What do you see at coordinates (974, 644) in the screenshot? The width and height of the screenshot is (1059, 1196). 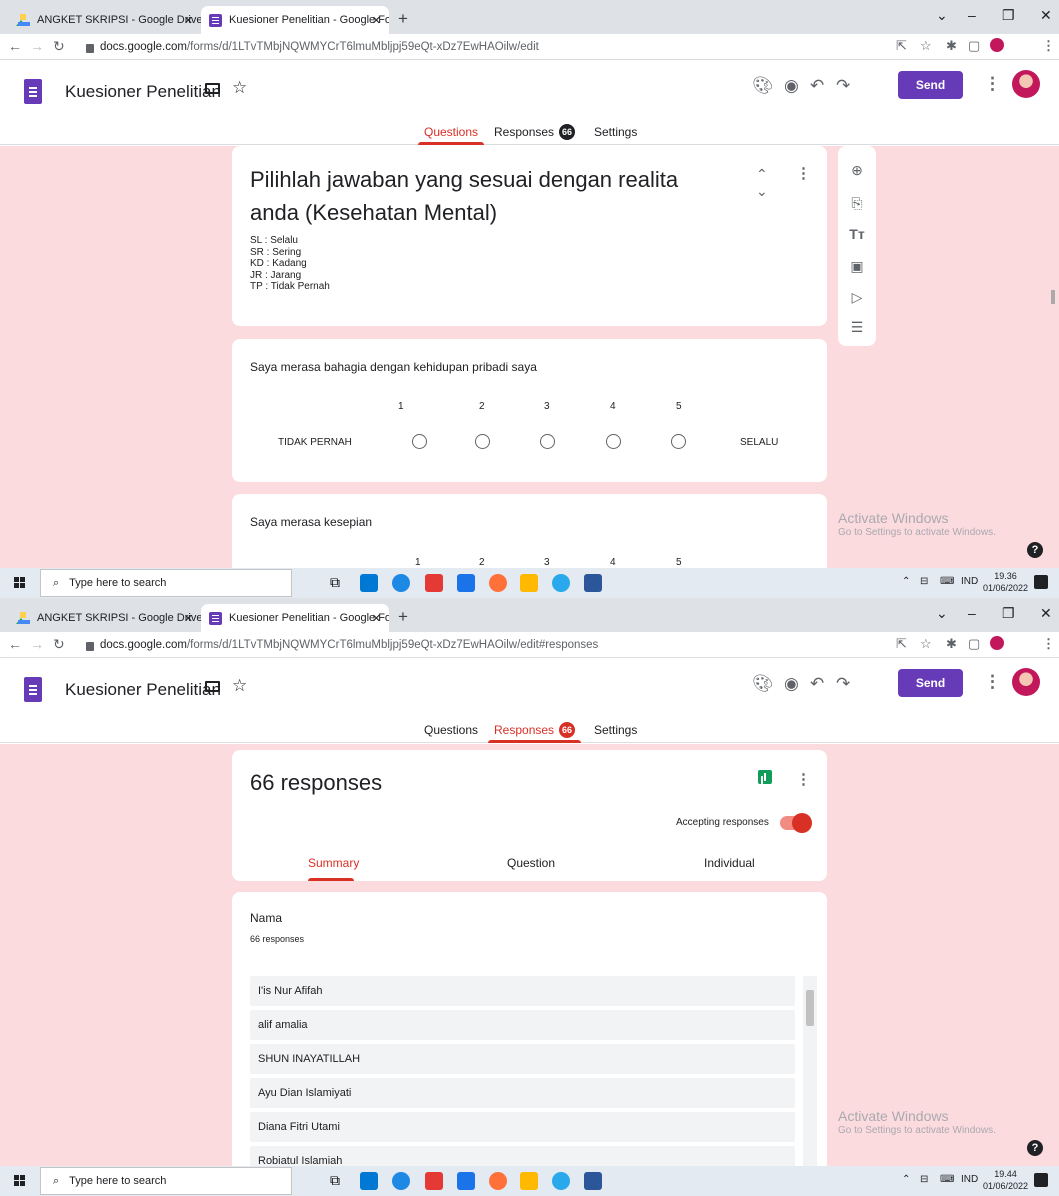 I see `sidepanel-icon: ▢` at bounding box center [974, 644].